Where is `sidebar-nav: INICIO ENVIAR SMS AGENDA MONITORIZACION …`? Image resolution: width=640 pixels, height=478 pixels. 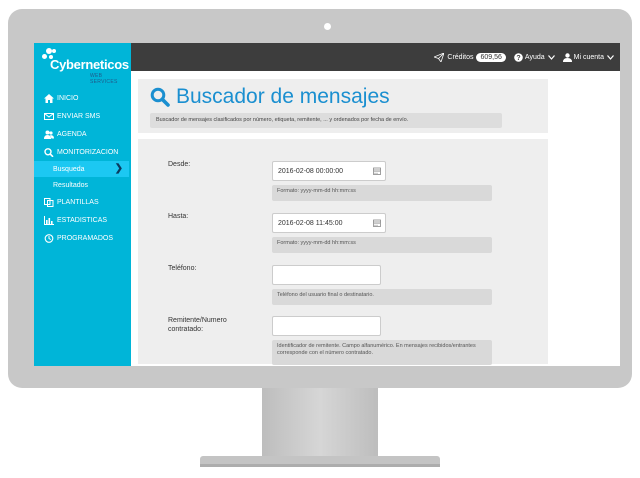
sidebar-nav: INICIO ENVIAR SMS AGENDA MONITORIZACION … is located at coordinates (82, 168).